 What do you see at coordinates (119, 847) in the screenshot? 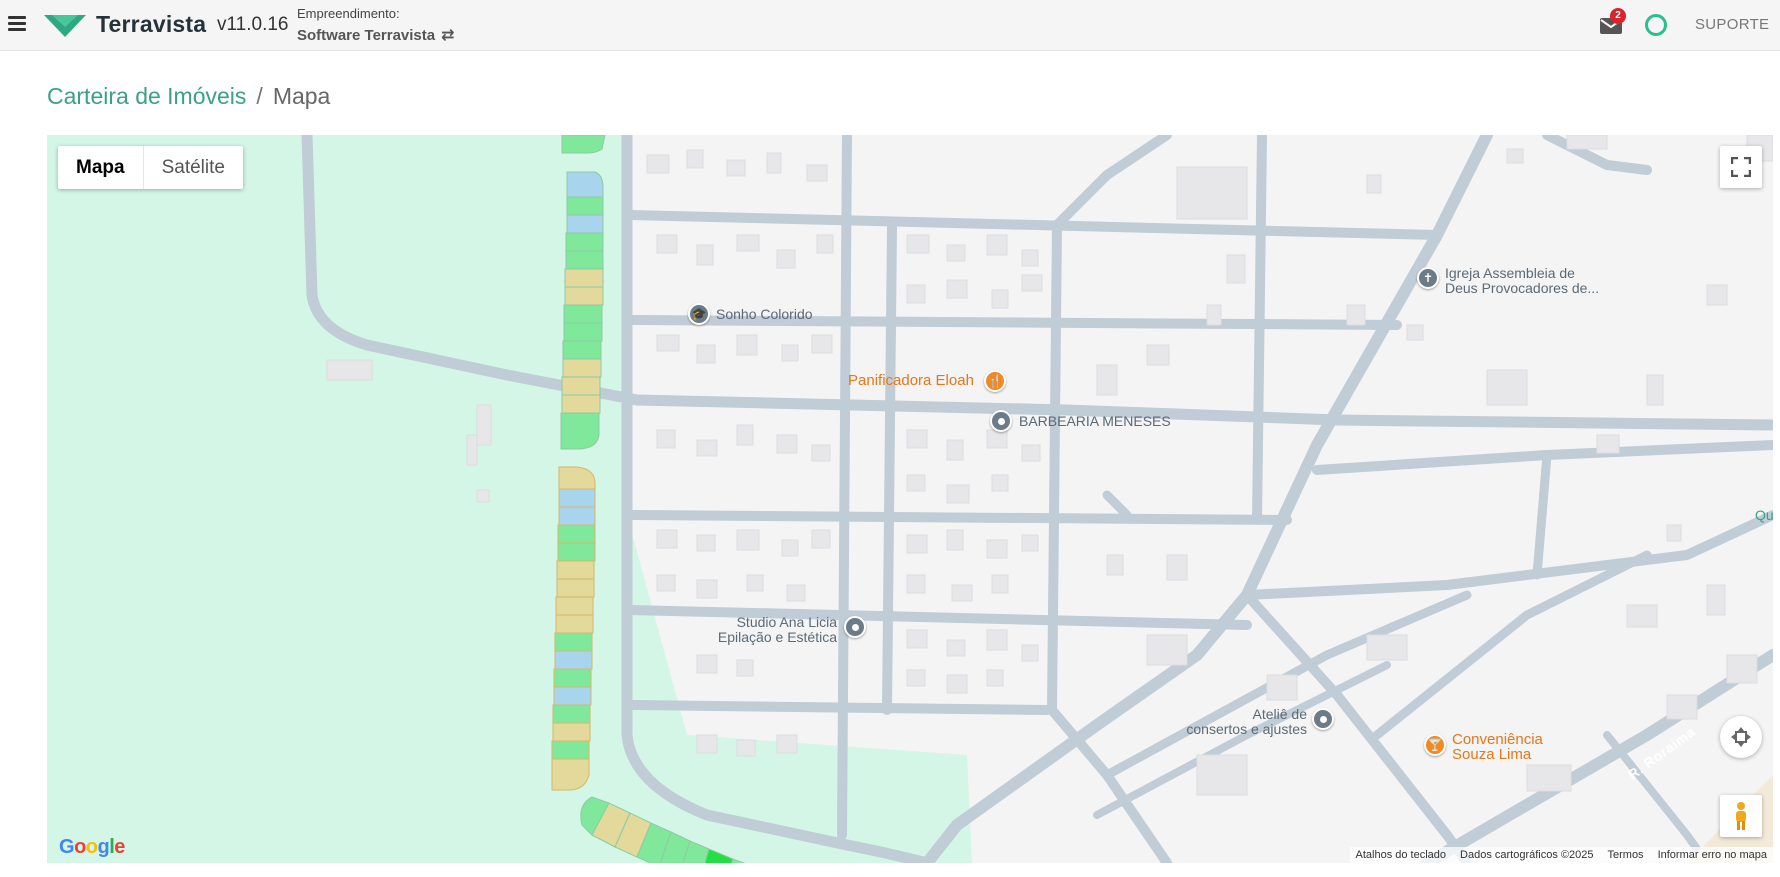
I see `google-letter-e: e` at bounding box center [119, 847].